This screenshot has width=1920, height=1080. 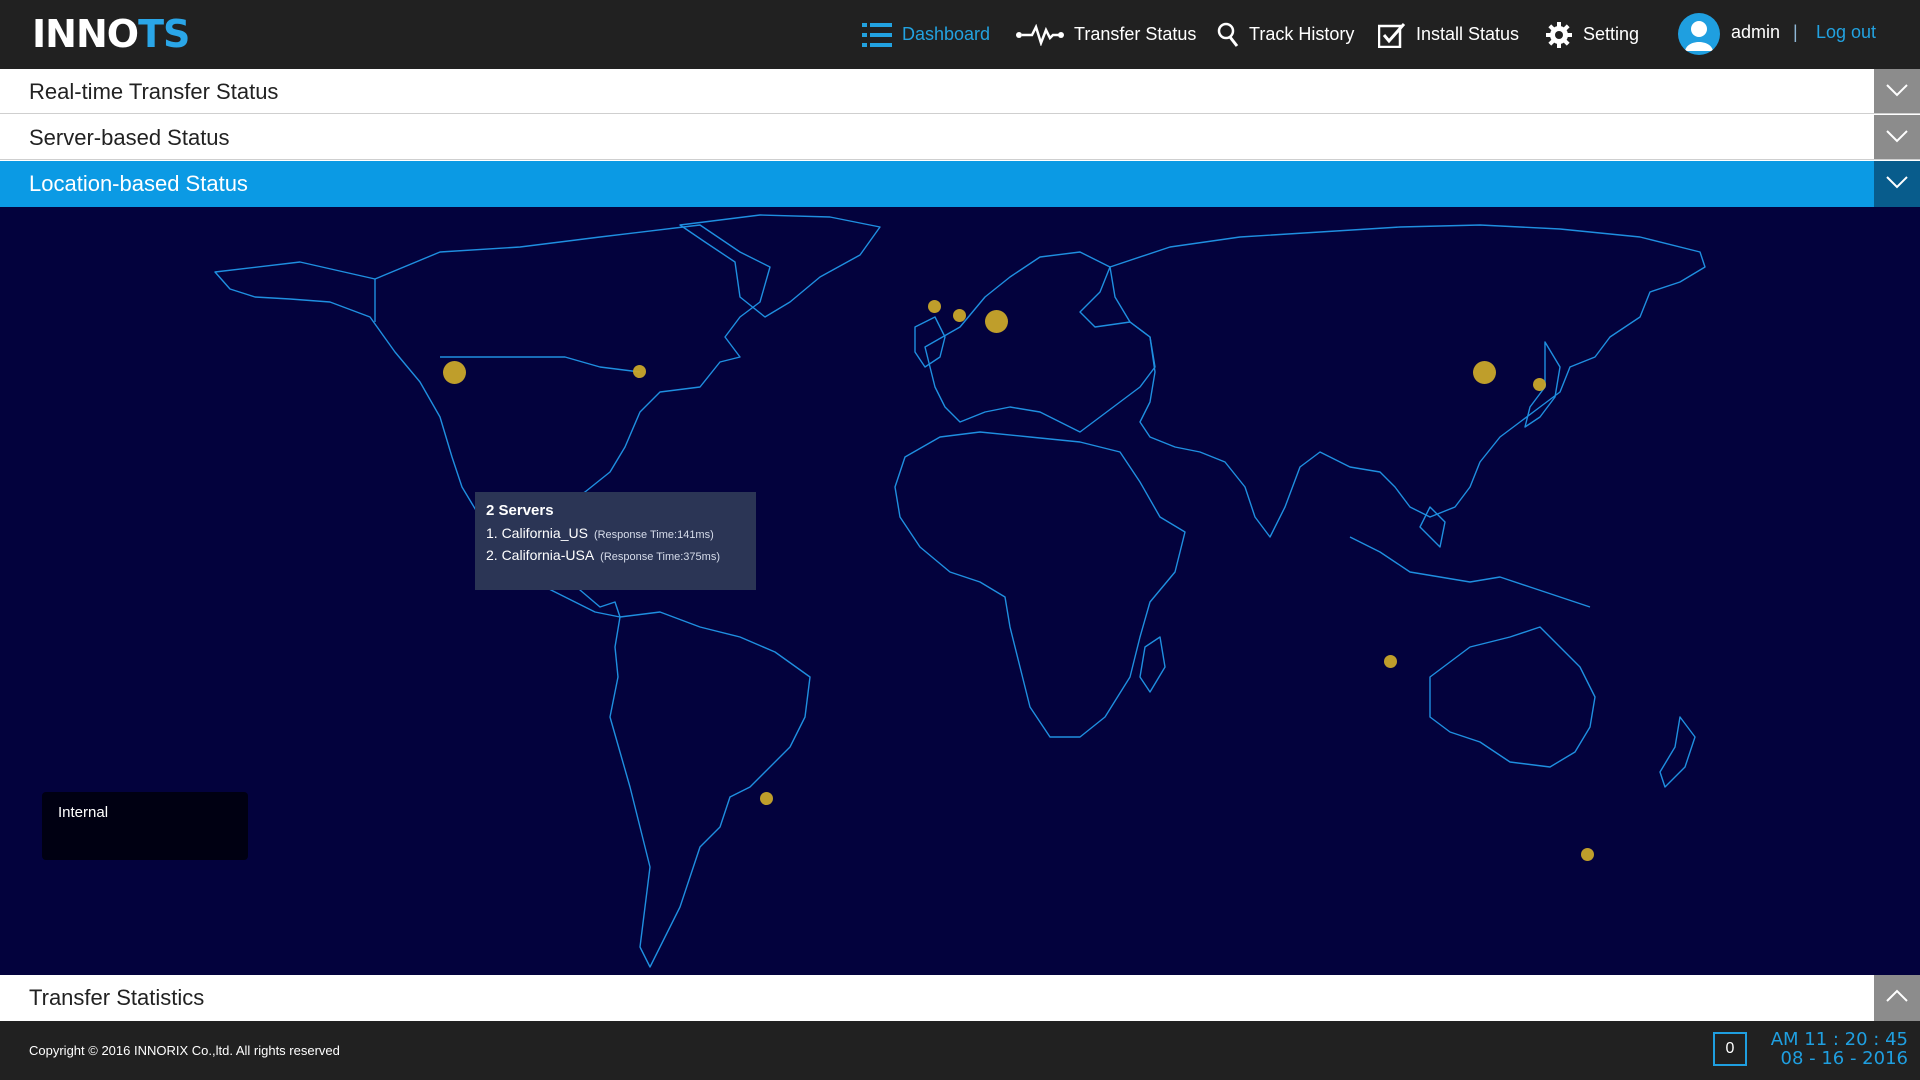 I want to click on australia-outline, so click(x=1512, y=697).